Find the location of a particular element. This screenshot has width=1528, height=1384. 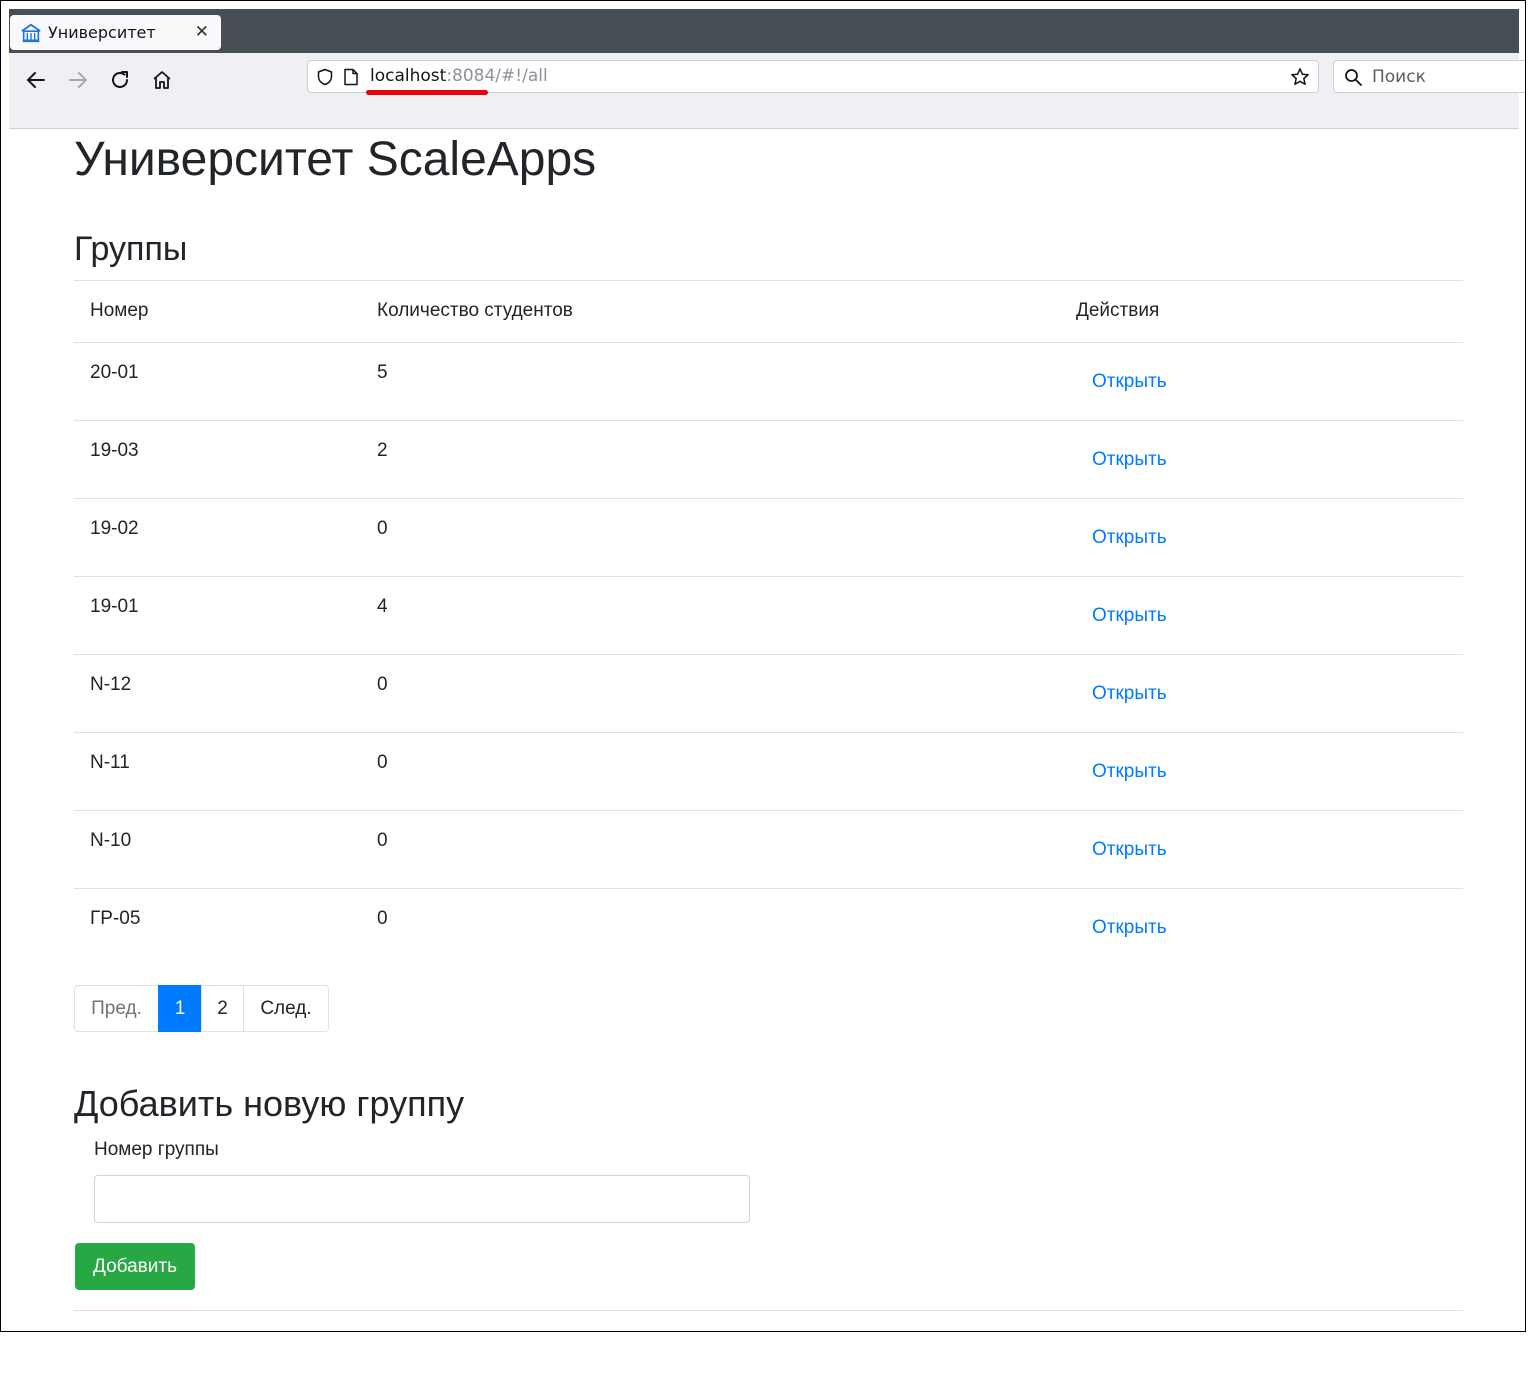

url-highlight-underline is located at coordinates (427, 92).